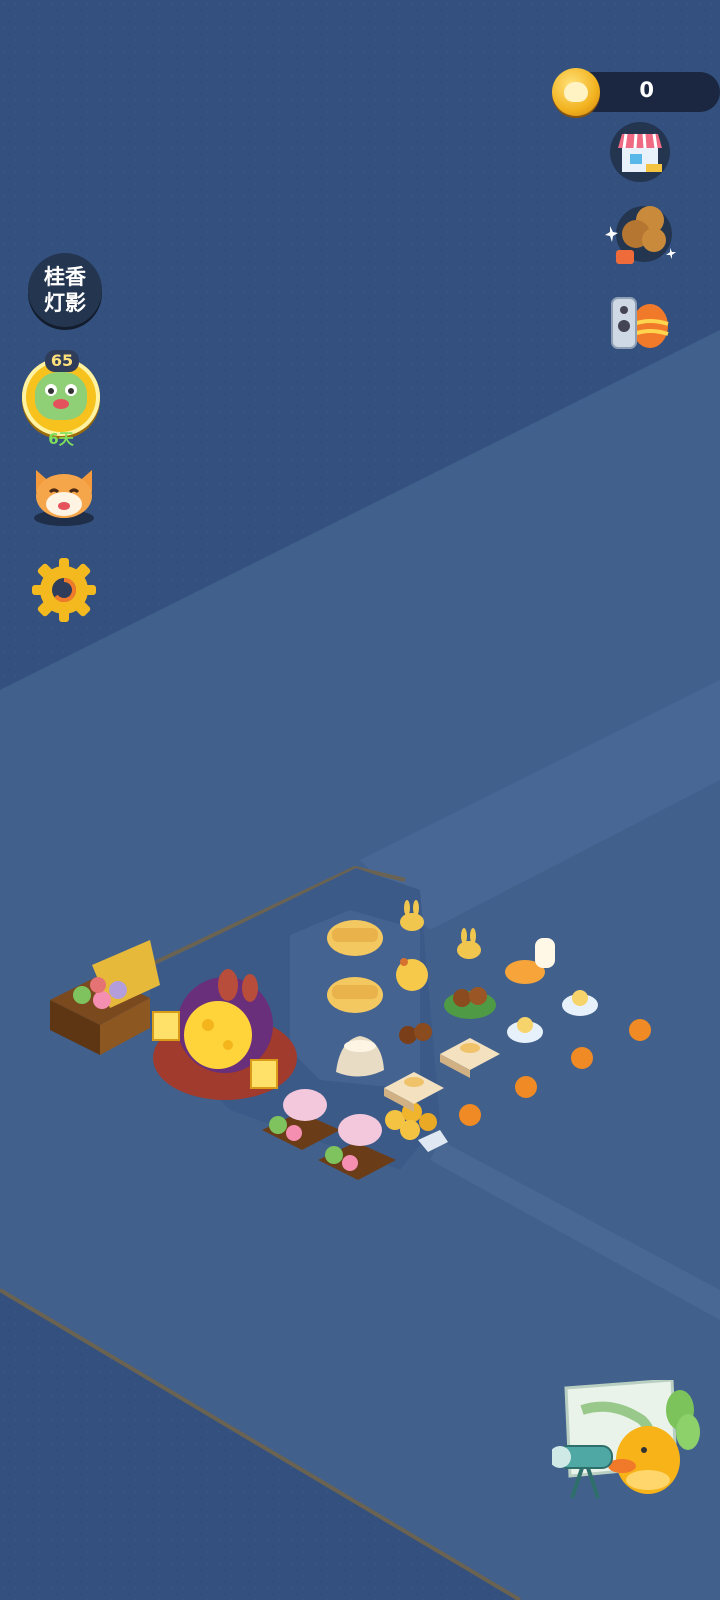  What do you see at coordinates (625, 1443) in the screenshot?
I see `map-duck-icon` at bounding box center [625, 1443].